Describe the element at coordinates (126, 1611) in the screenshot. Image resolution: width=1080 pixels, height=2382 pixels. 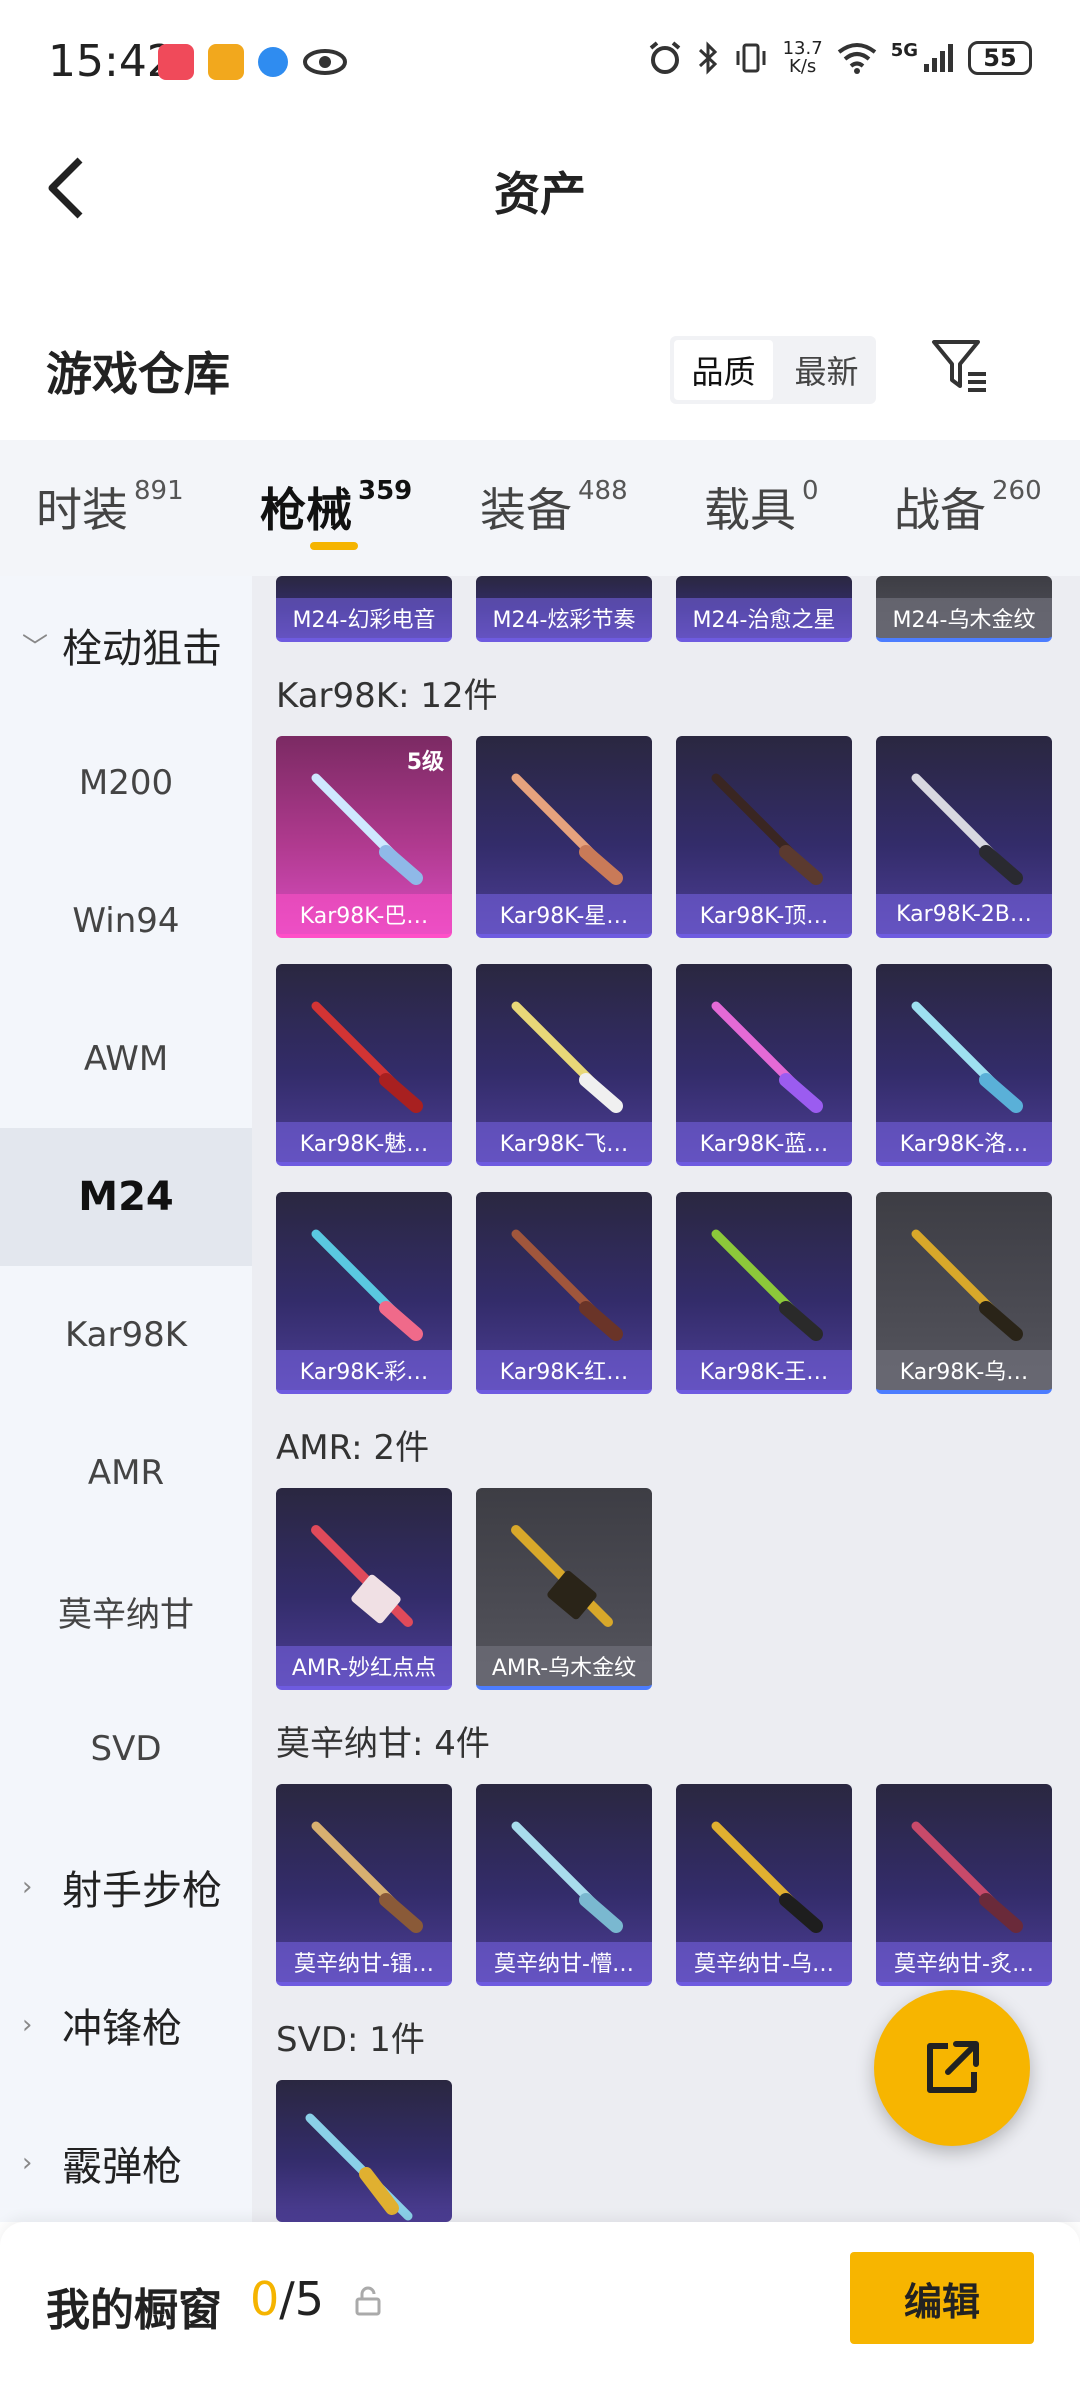
I see `sidebar-item-mosin: 莫辛纳甘` at that location.